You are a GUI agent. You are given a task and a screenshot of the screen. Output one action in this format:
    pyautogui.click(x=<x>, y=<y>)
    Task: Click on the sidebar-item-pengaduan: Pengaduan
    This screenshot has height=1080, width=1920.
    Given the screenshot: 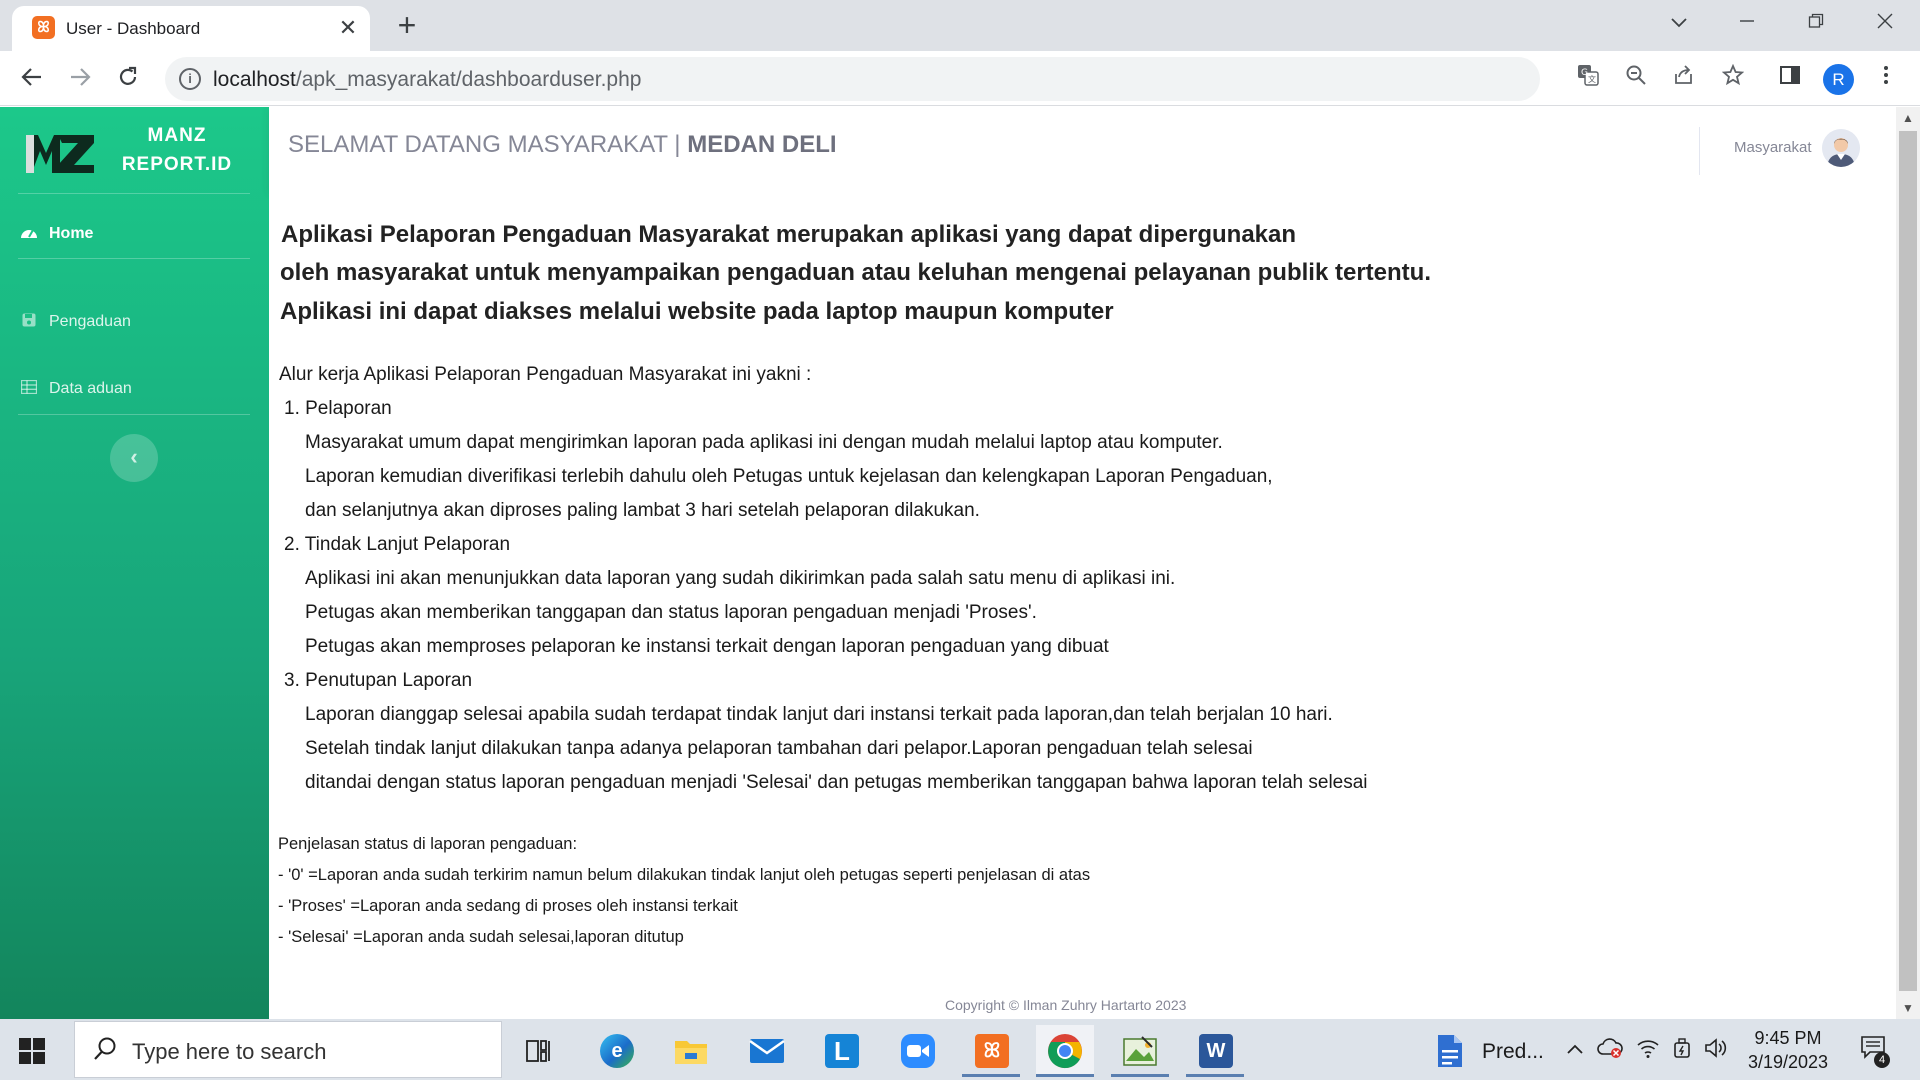 What is the action you would take?
    pyautogui.click(x=134, y=322)
    